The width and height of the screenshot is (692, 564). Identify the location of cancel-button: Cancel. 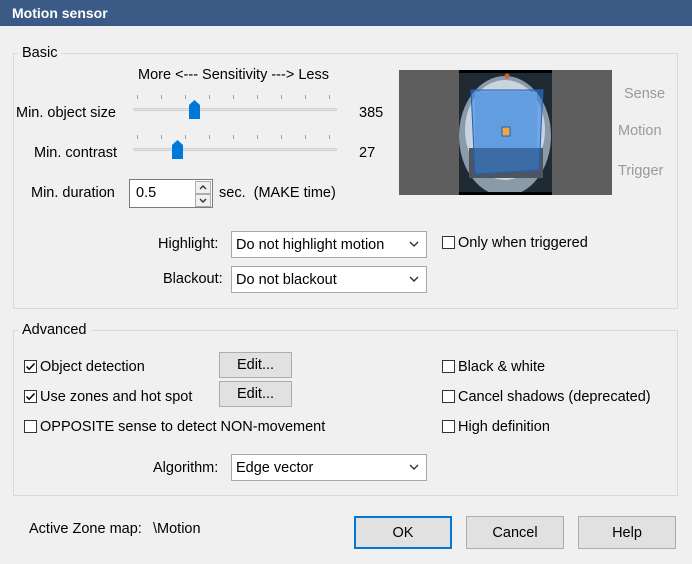
(515, 532).